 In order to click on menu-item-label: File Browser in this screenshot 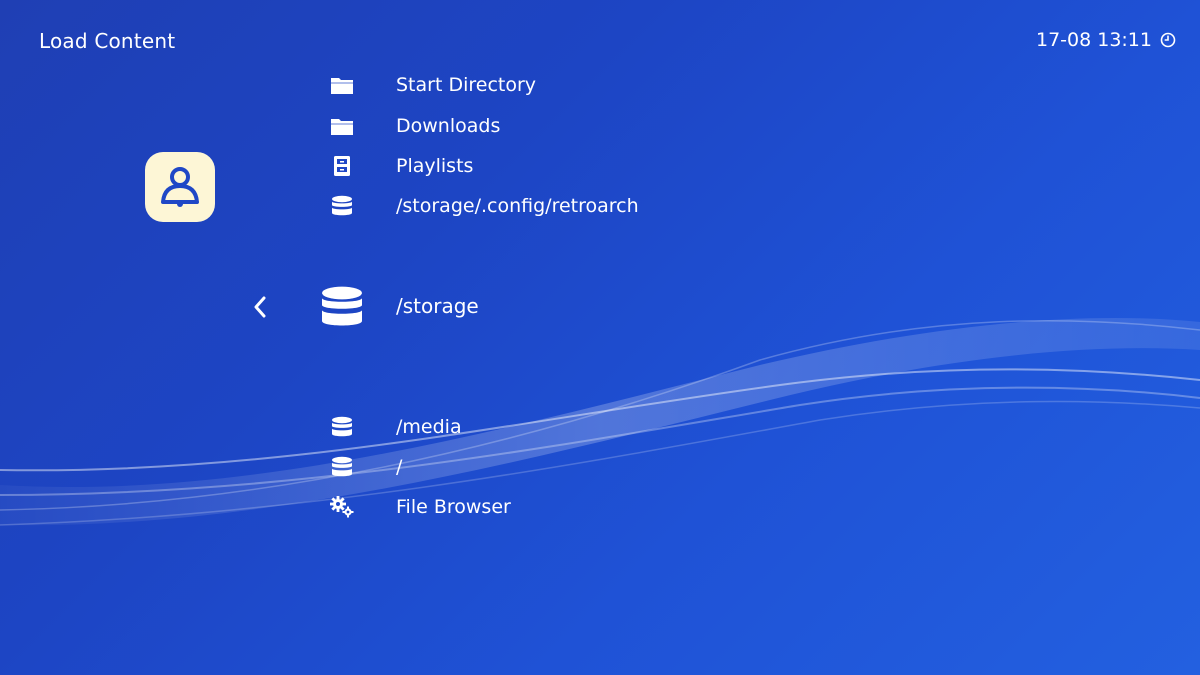, I will do `click(453, 507)`.